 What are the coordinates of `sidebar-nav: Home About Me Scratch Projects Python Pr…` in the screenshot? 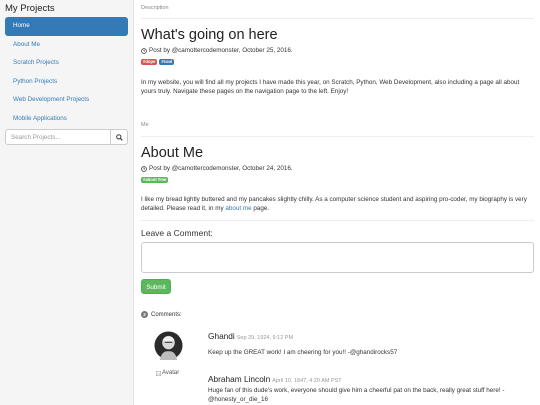 It's located at (66, 72).